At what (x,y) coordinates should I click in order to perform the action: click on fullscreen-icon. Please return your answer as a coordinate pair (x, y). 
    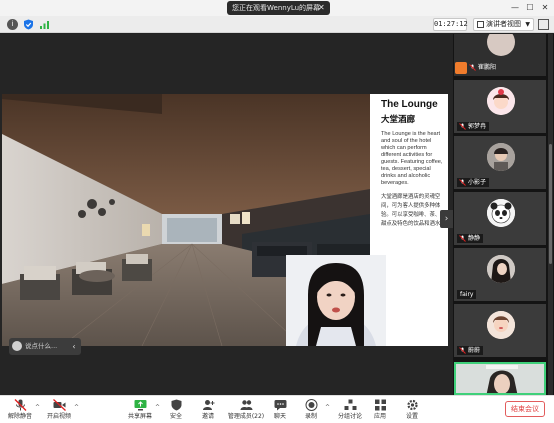
    Looking at the image, I should click on (543, 24).